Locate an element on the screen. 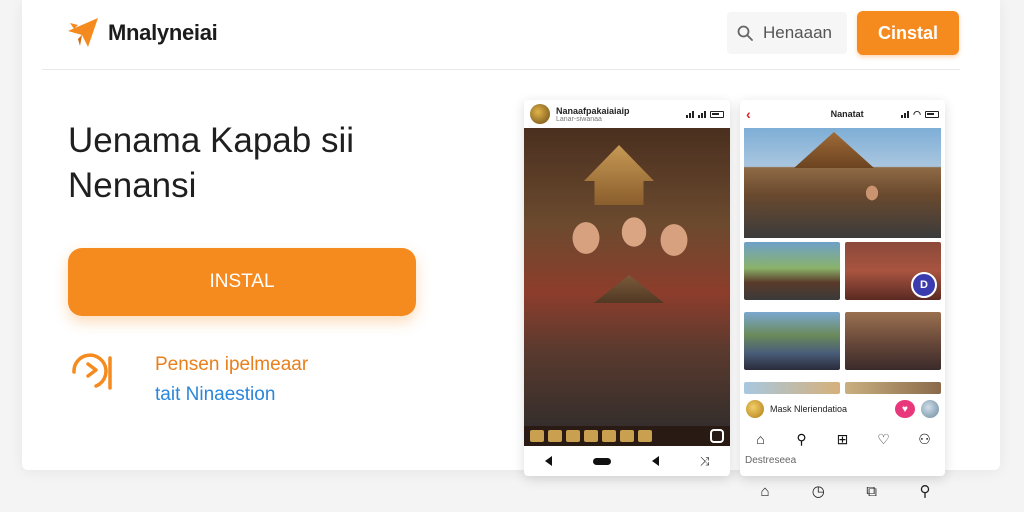 The height and width of the screenshot is (512, 1024). recent-nav-icon is located at coordinates (655, 461).